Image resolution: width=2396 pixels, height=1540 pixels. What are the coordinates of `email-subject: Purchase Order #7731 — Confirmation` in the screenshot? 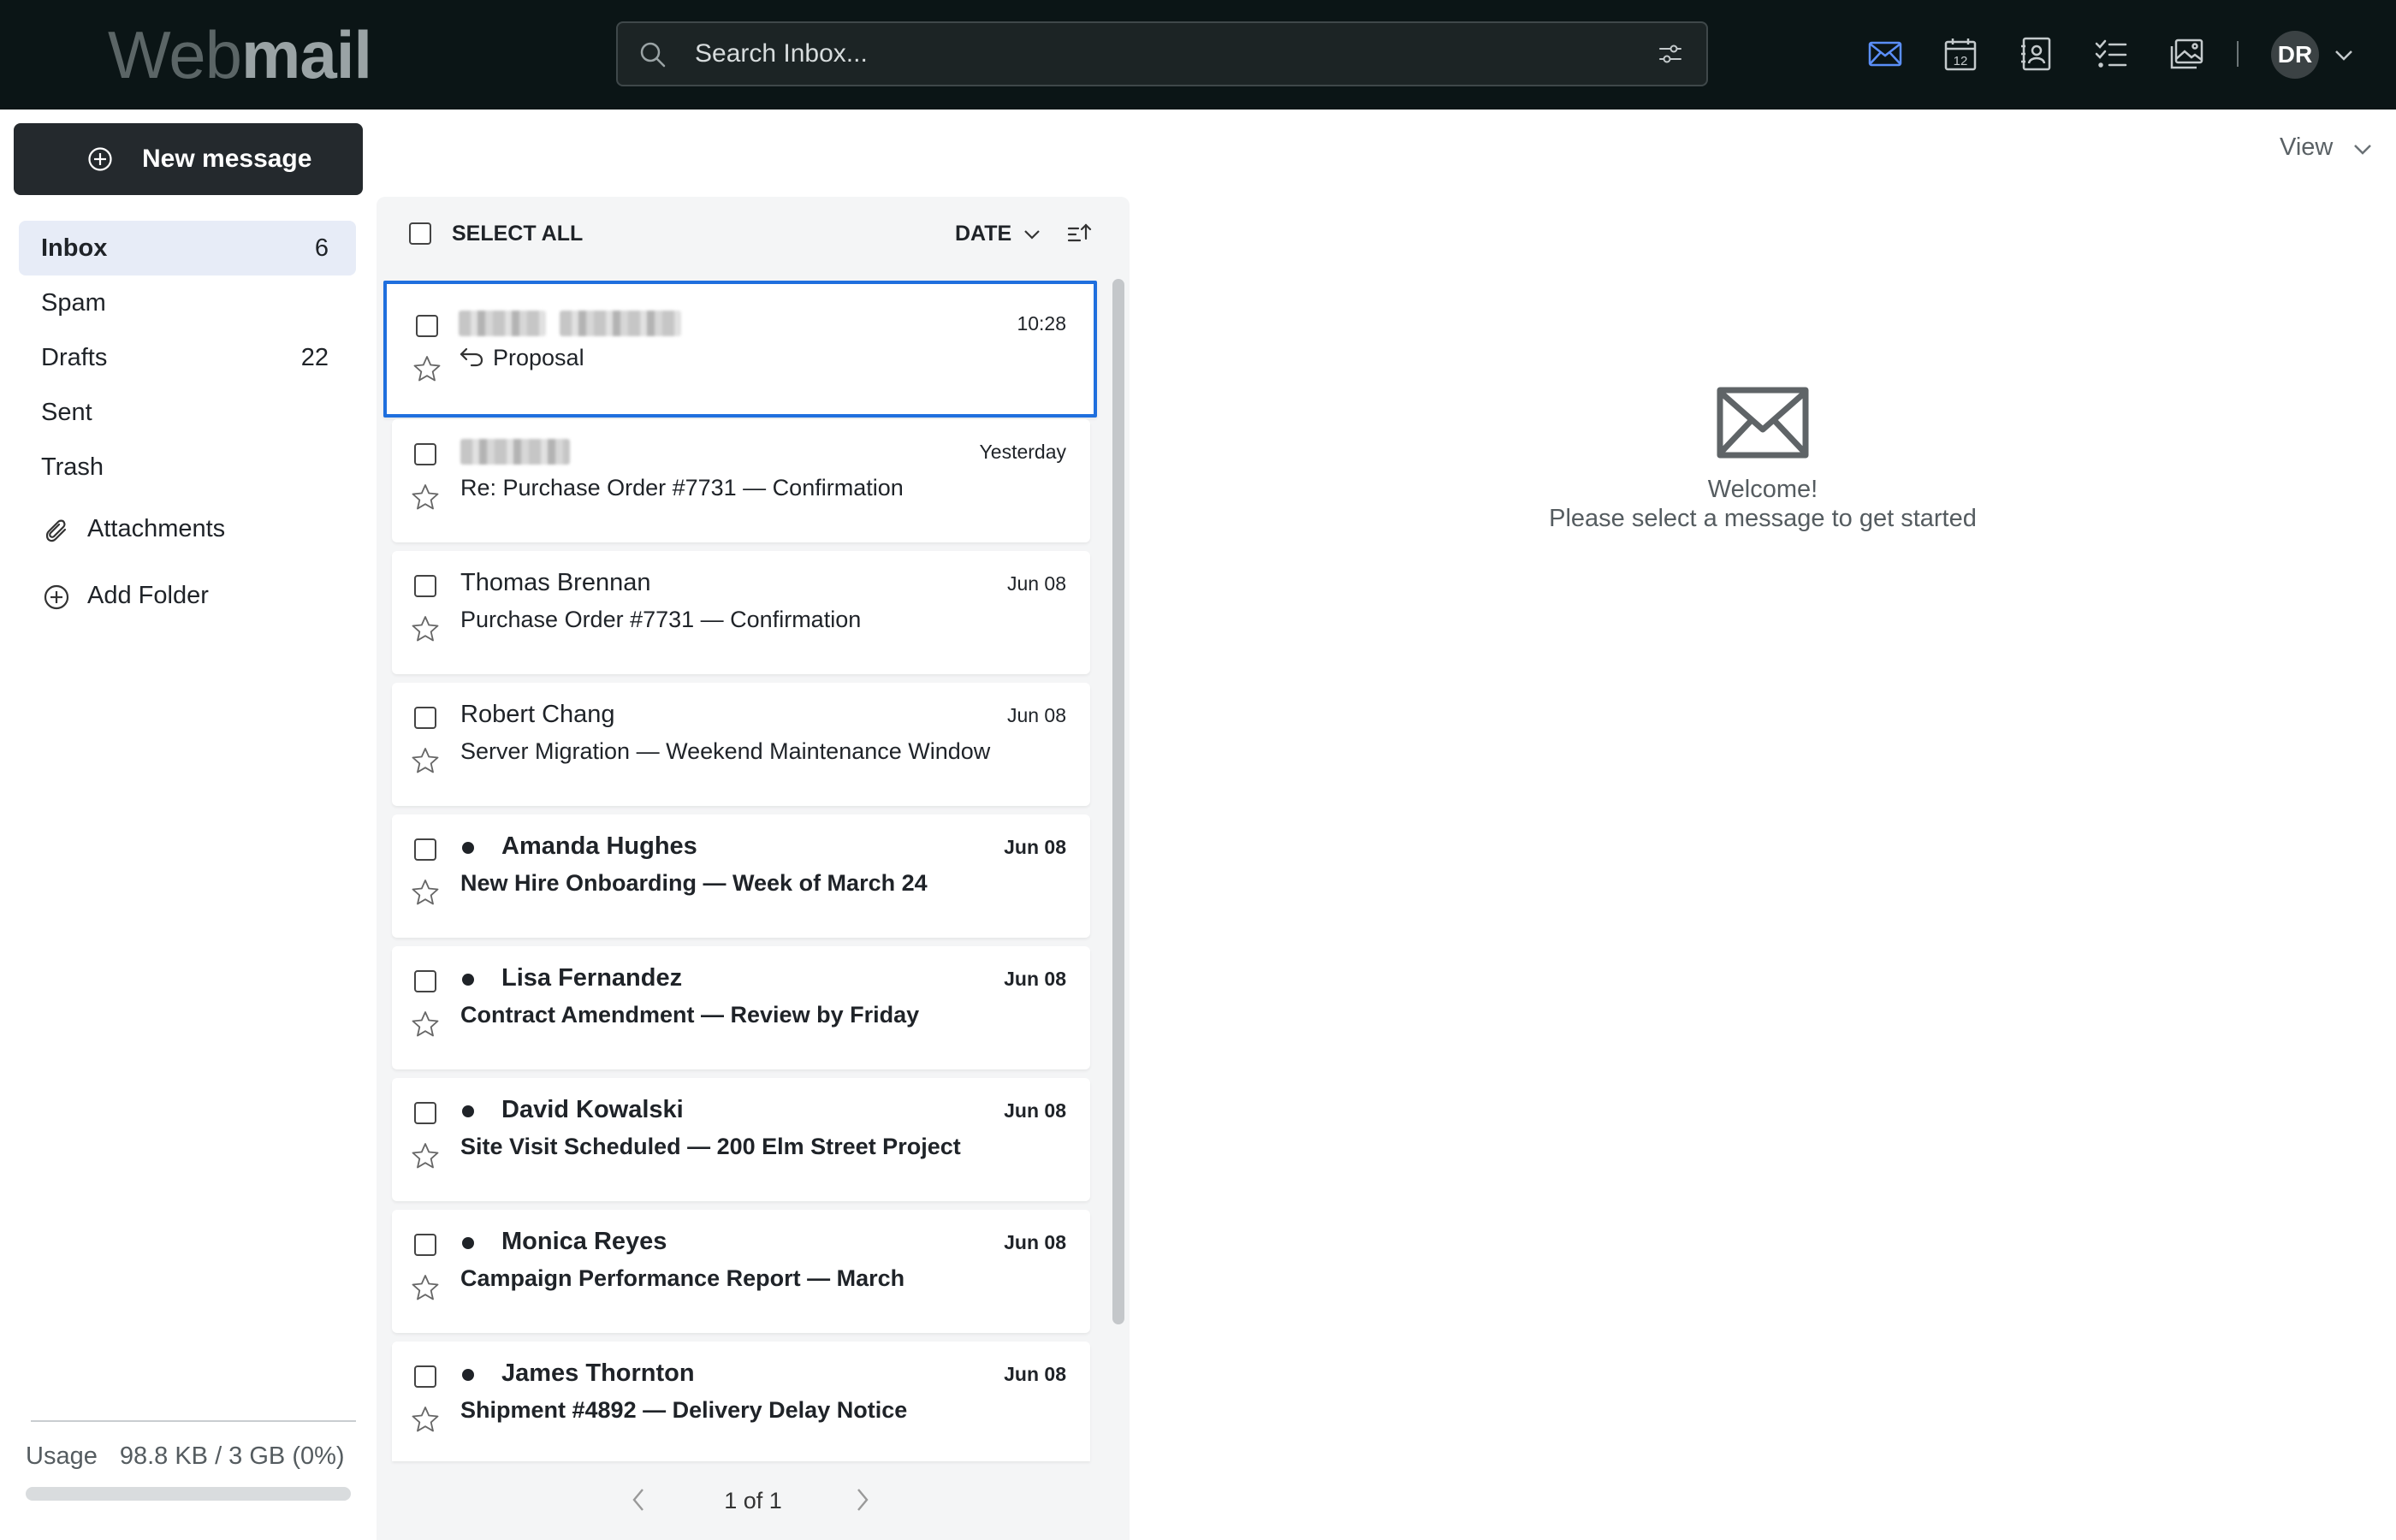 It's located at (661, 619).